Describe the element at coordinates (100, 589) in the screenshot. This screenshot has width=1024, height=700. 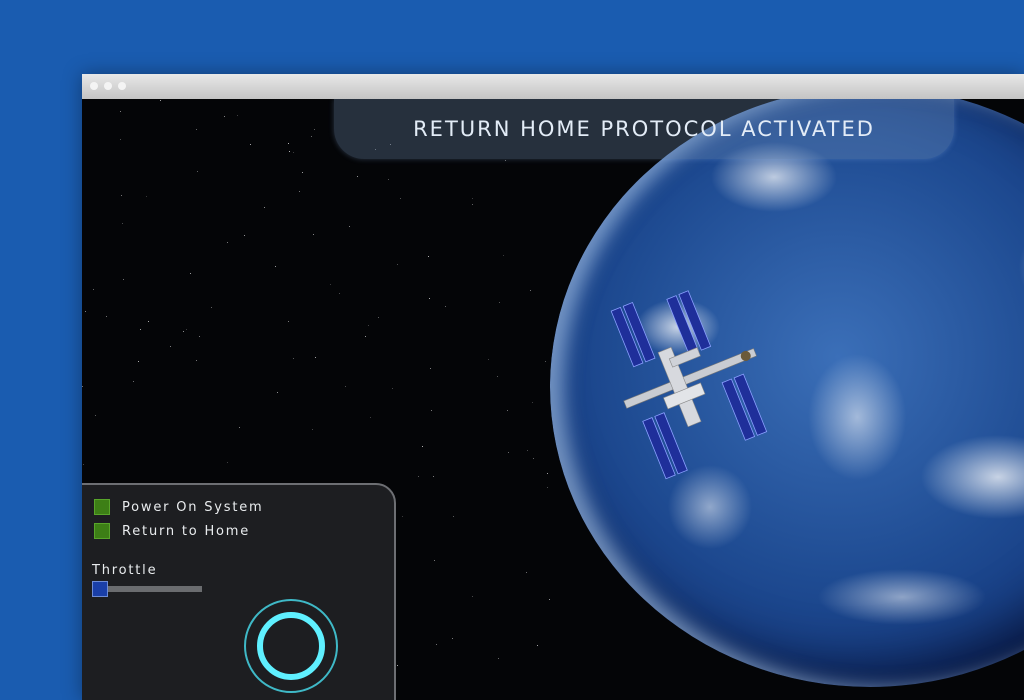
I see `throttle-slider-thumb` at that location.